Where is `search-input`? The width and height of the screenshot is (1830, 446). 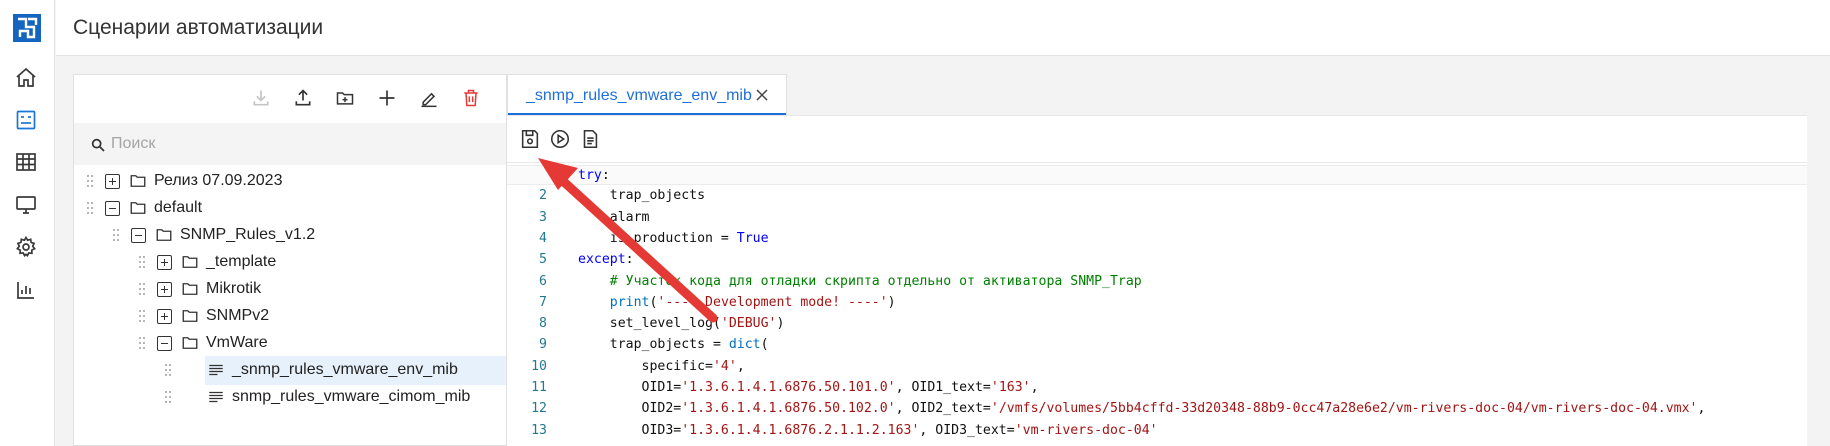 search-input is located at coordinates (301, 144).